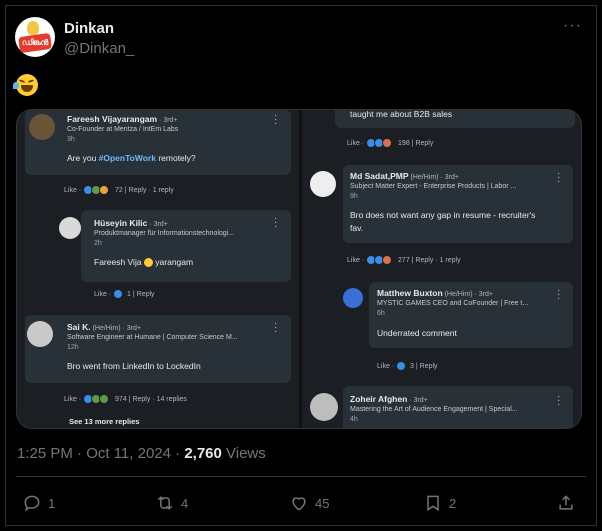  What do you see at coordinates (390, 143) in the screenshot?
I see `comment-actions: Like · 198 | Reply` at bounding box center [390, 143].